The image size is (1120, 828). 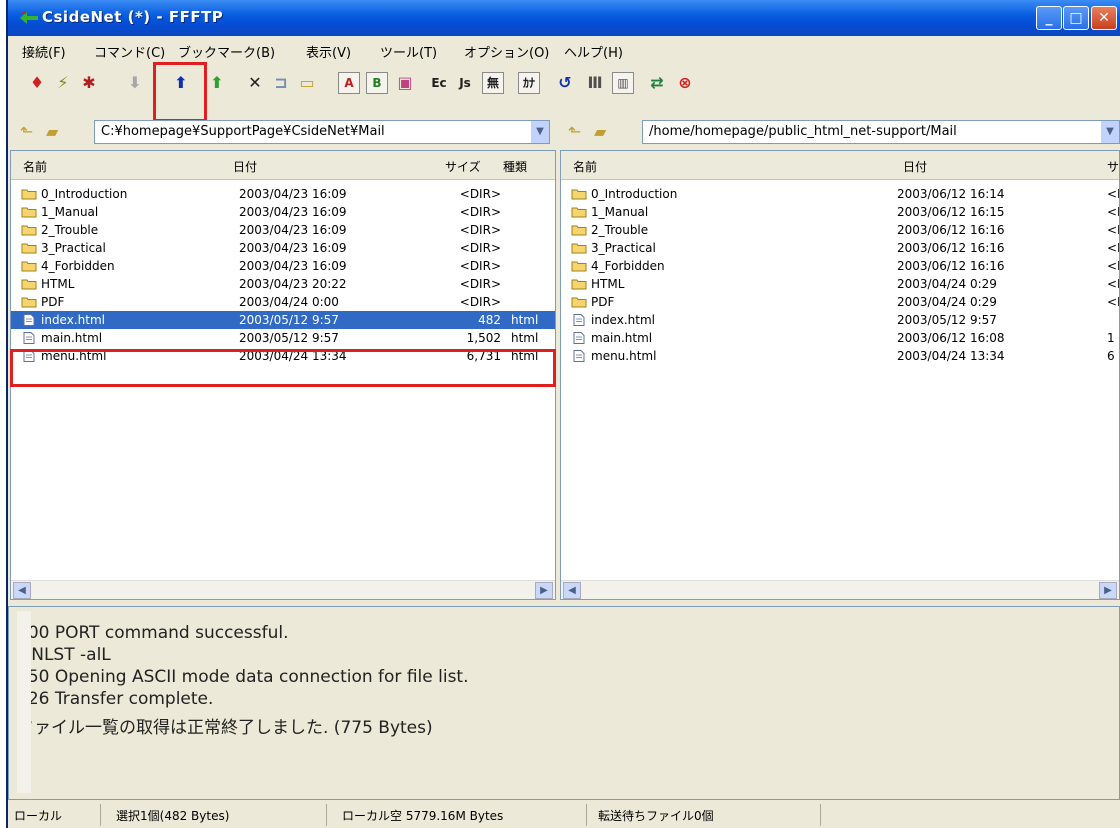 I want to click on table-row: 3_Practical 2003/04/23 16:09 <DIR>, so click(x=283, y=248).